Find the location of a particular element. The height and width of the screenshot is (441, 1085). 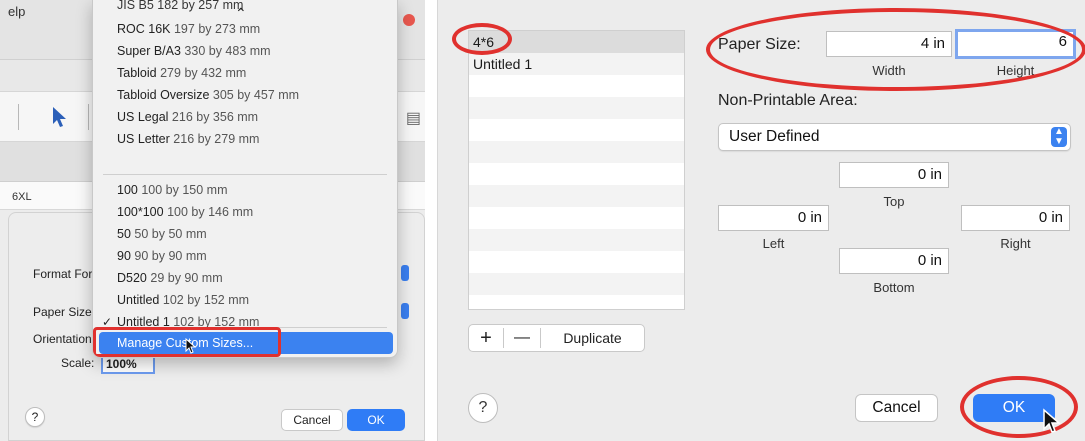

menu-item: Tabloid 279 by 432 mm is located at coordinates (245, 73).